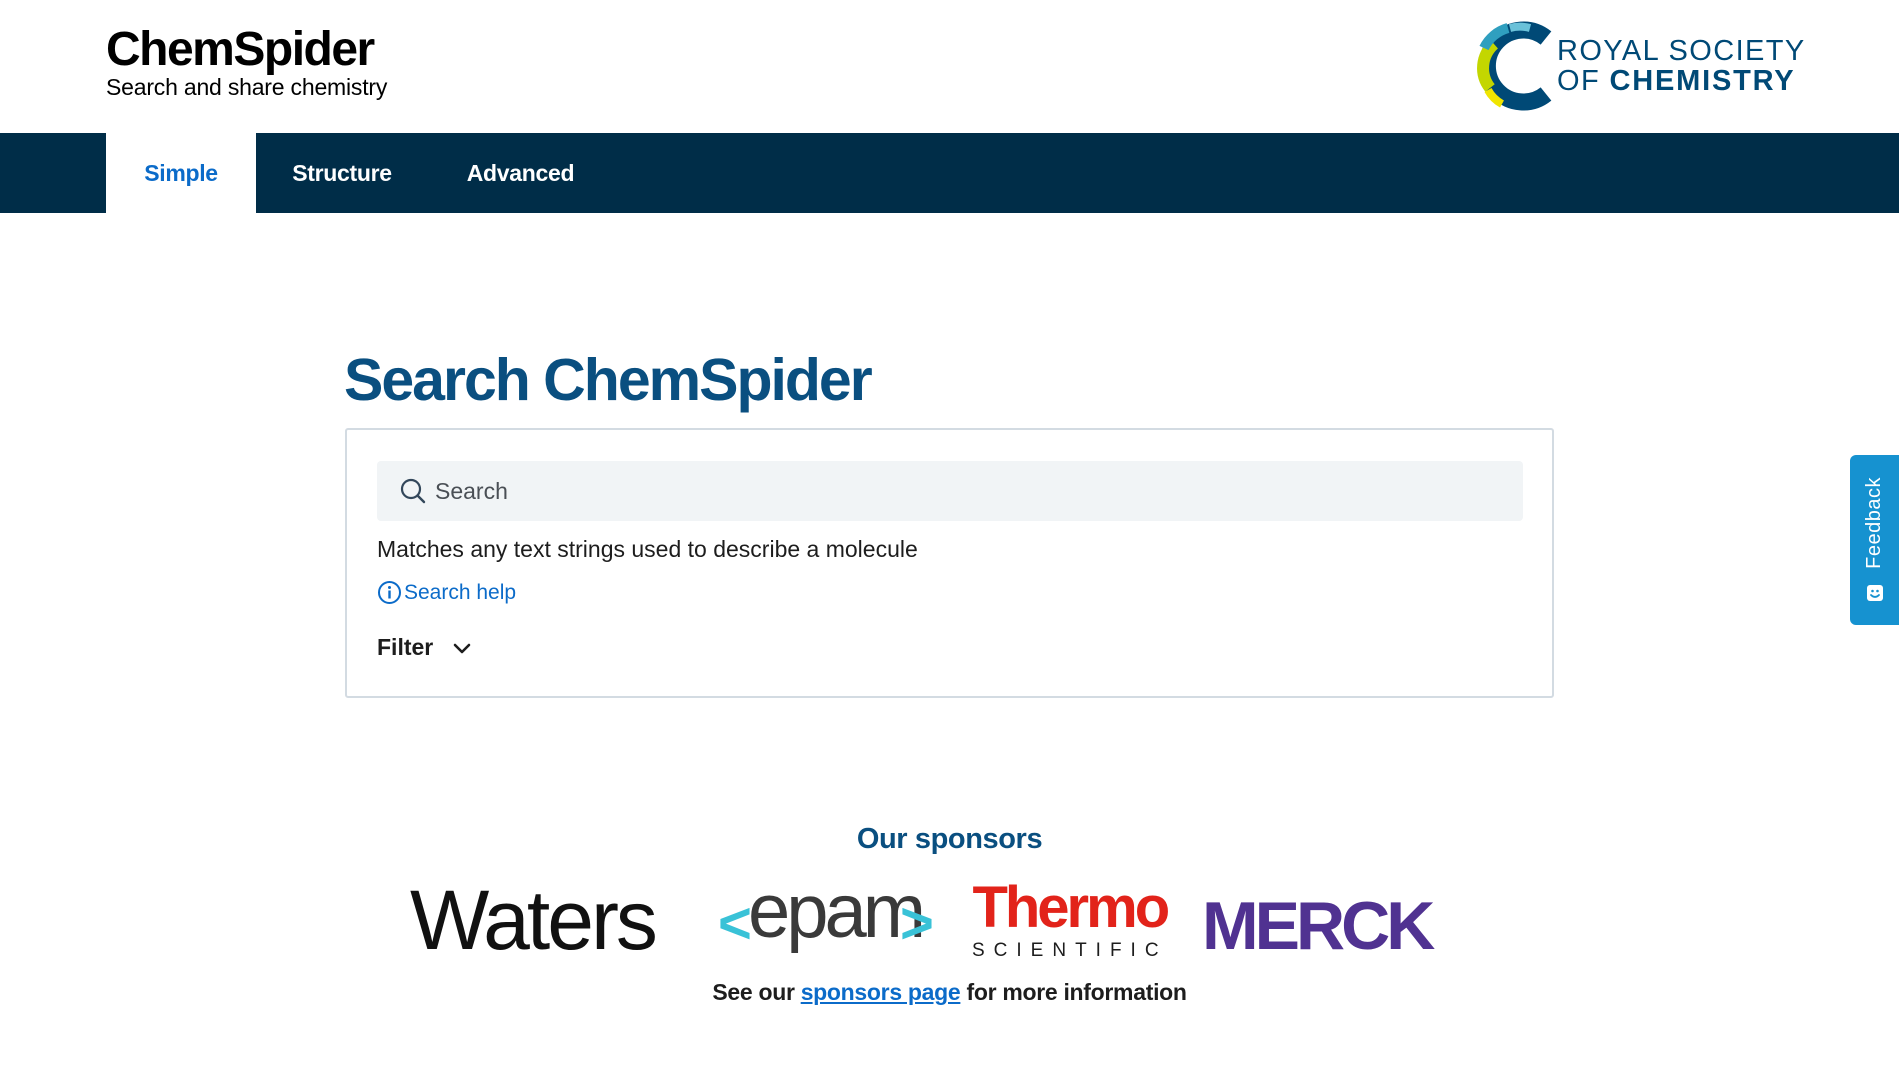 The image size is (1899, 1079). I want to click on filter-toggle: Filter, so click(425, 647).